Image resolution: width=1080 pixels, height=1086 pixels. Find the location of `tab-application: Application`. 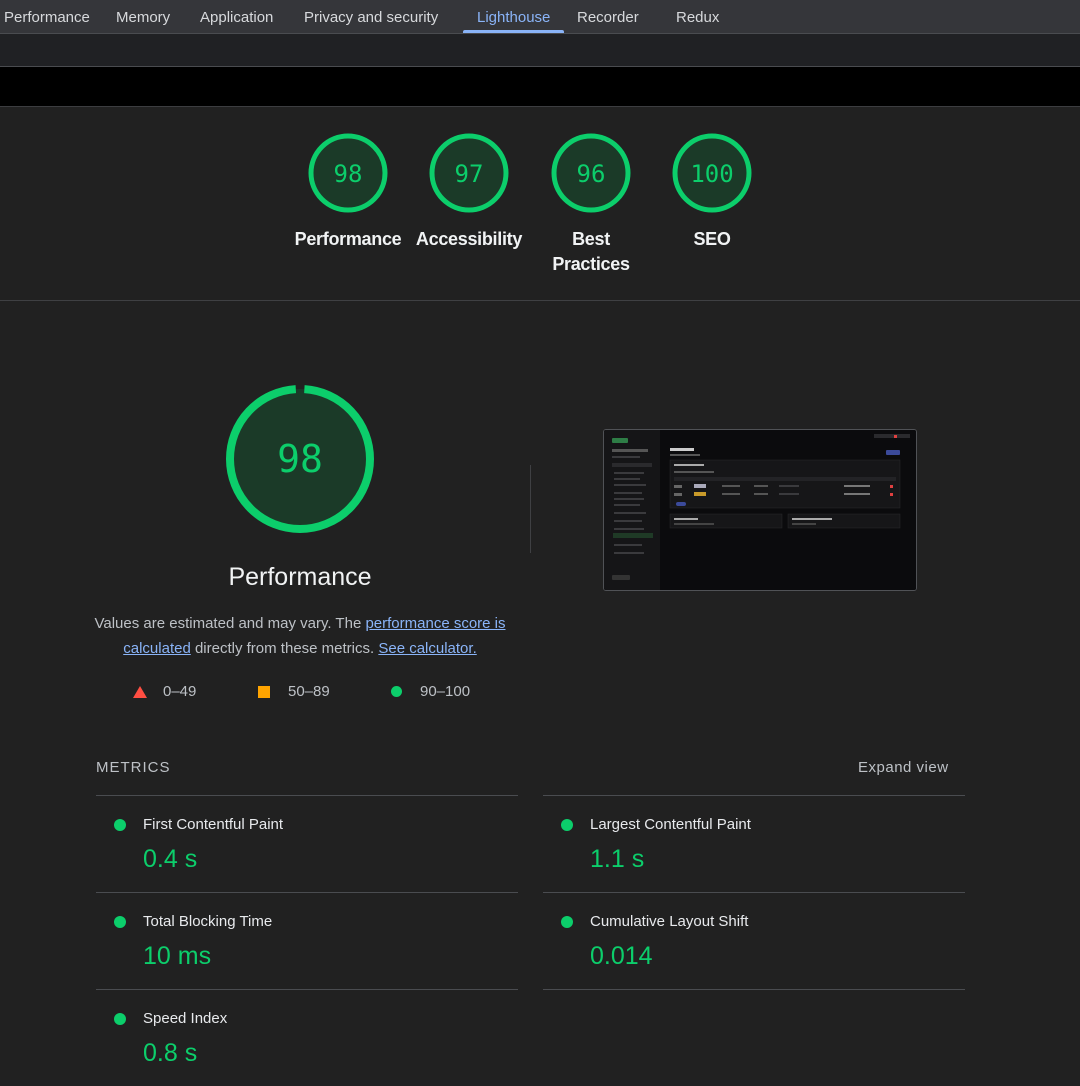

tab-application: Application is located at coordinates (236, 16).